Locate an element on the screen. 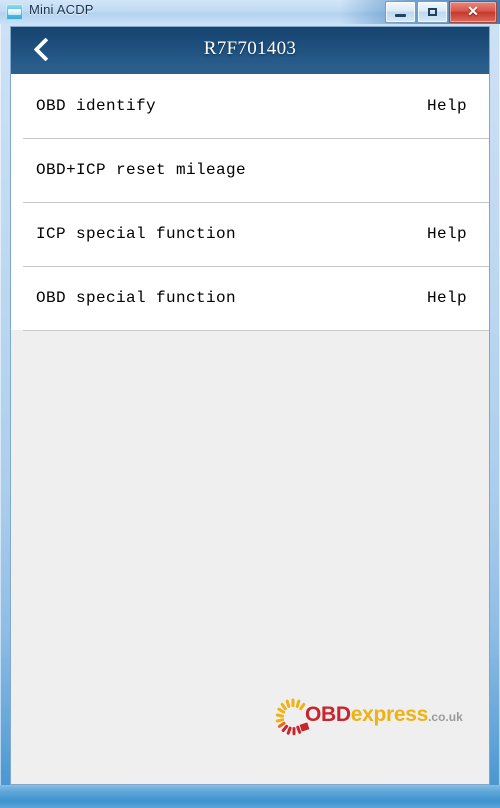 The width and height of the screenshot is (500, 808). list-item-label: OBD+ICP reset mileage is located at coordinates (141, 170).